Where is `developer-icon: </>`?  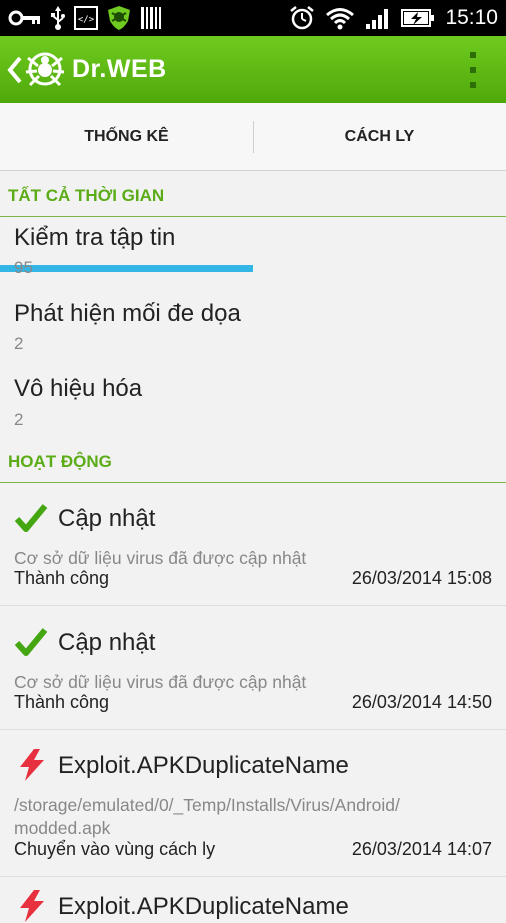
developer-icon: </> is located at coordinates (86, 18).